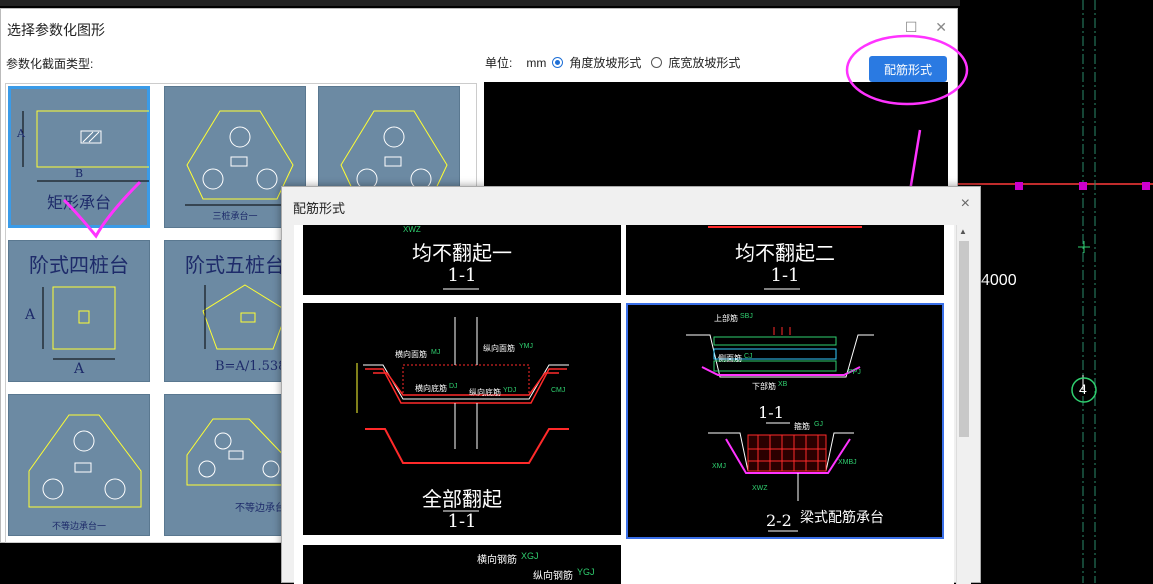  What do you see at coordinates (558, 390) in the screenshot?
I see `code-cmj: CMJ` at bounding box center [558, 390].